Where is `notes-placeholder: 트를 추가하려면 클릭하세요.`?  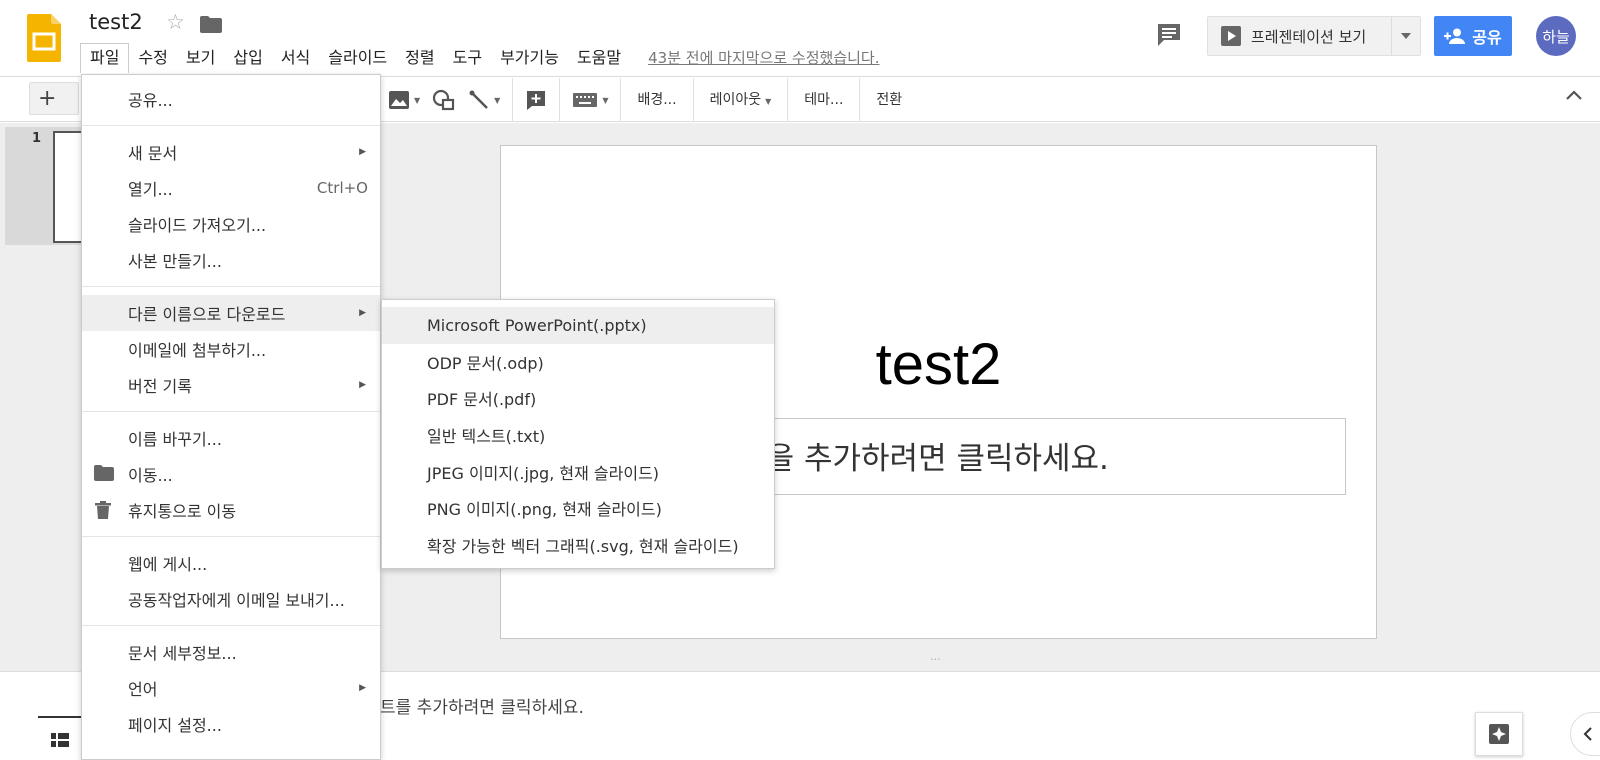
notes-placeholder: 트를 추가하려면 클릭하세요. is located at coordinates (482, 708).